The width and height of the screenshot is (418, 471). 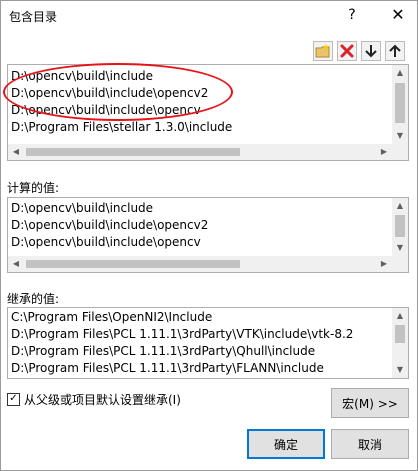 I want to click on close-button: ✕, so click(x=398, y=16).